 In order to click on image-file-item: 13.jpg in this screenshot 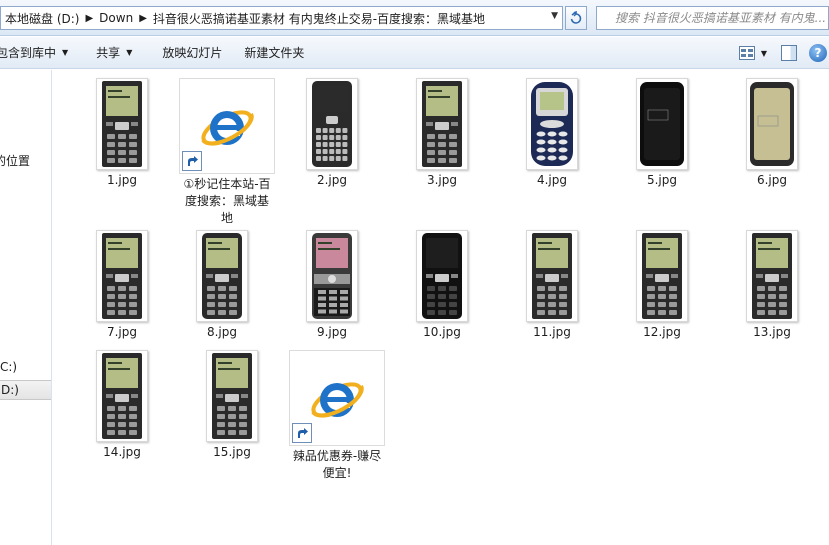, I will do `click(772, 285)`.